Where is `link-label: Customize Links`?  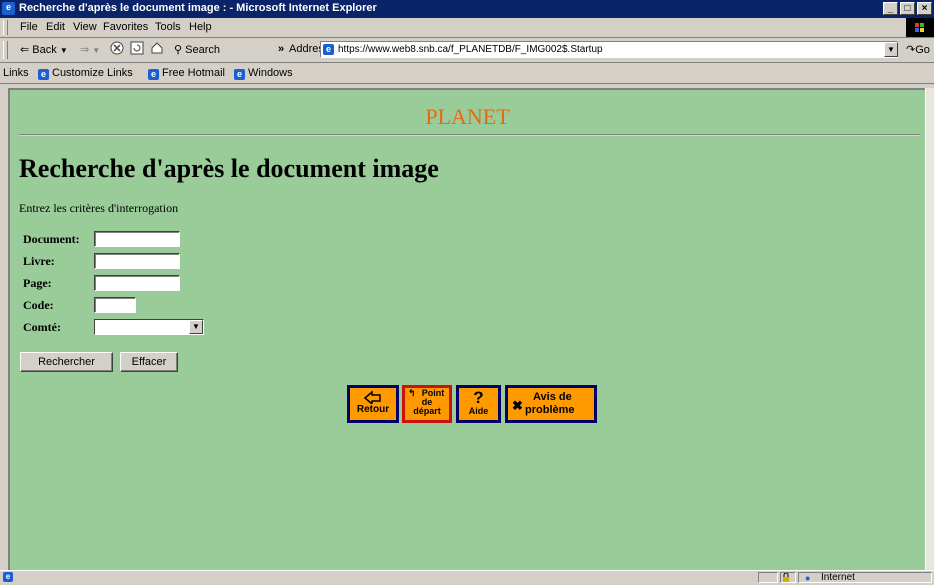
link-label: Customize Links is located at coordinates (92, 73).